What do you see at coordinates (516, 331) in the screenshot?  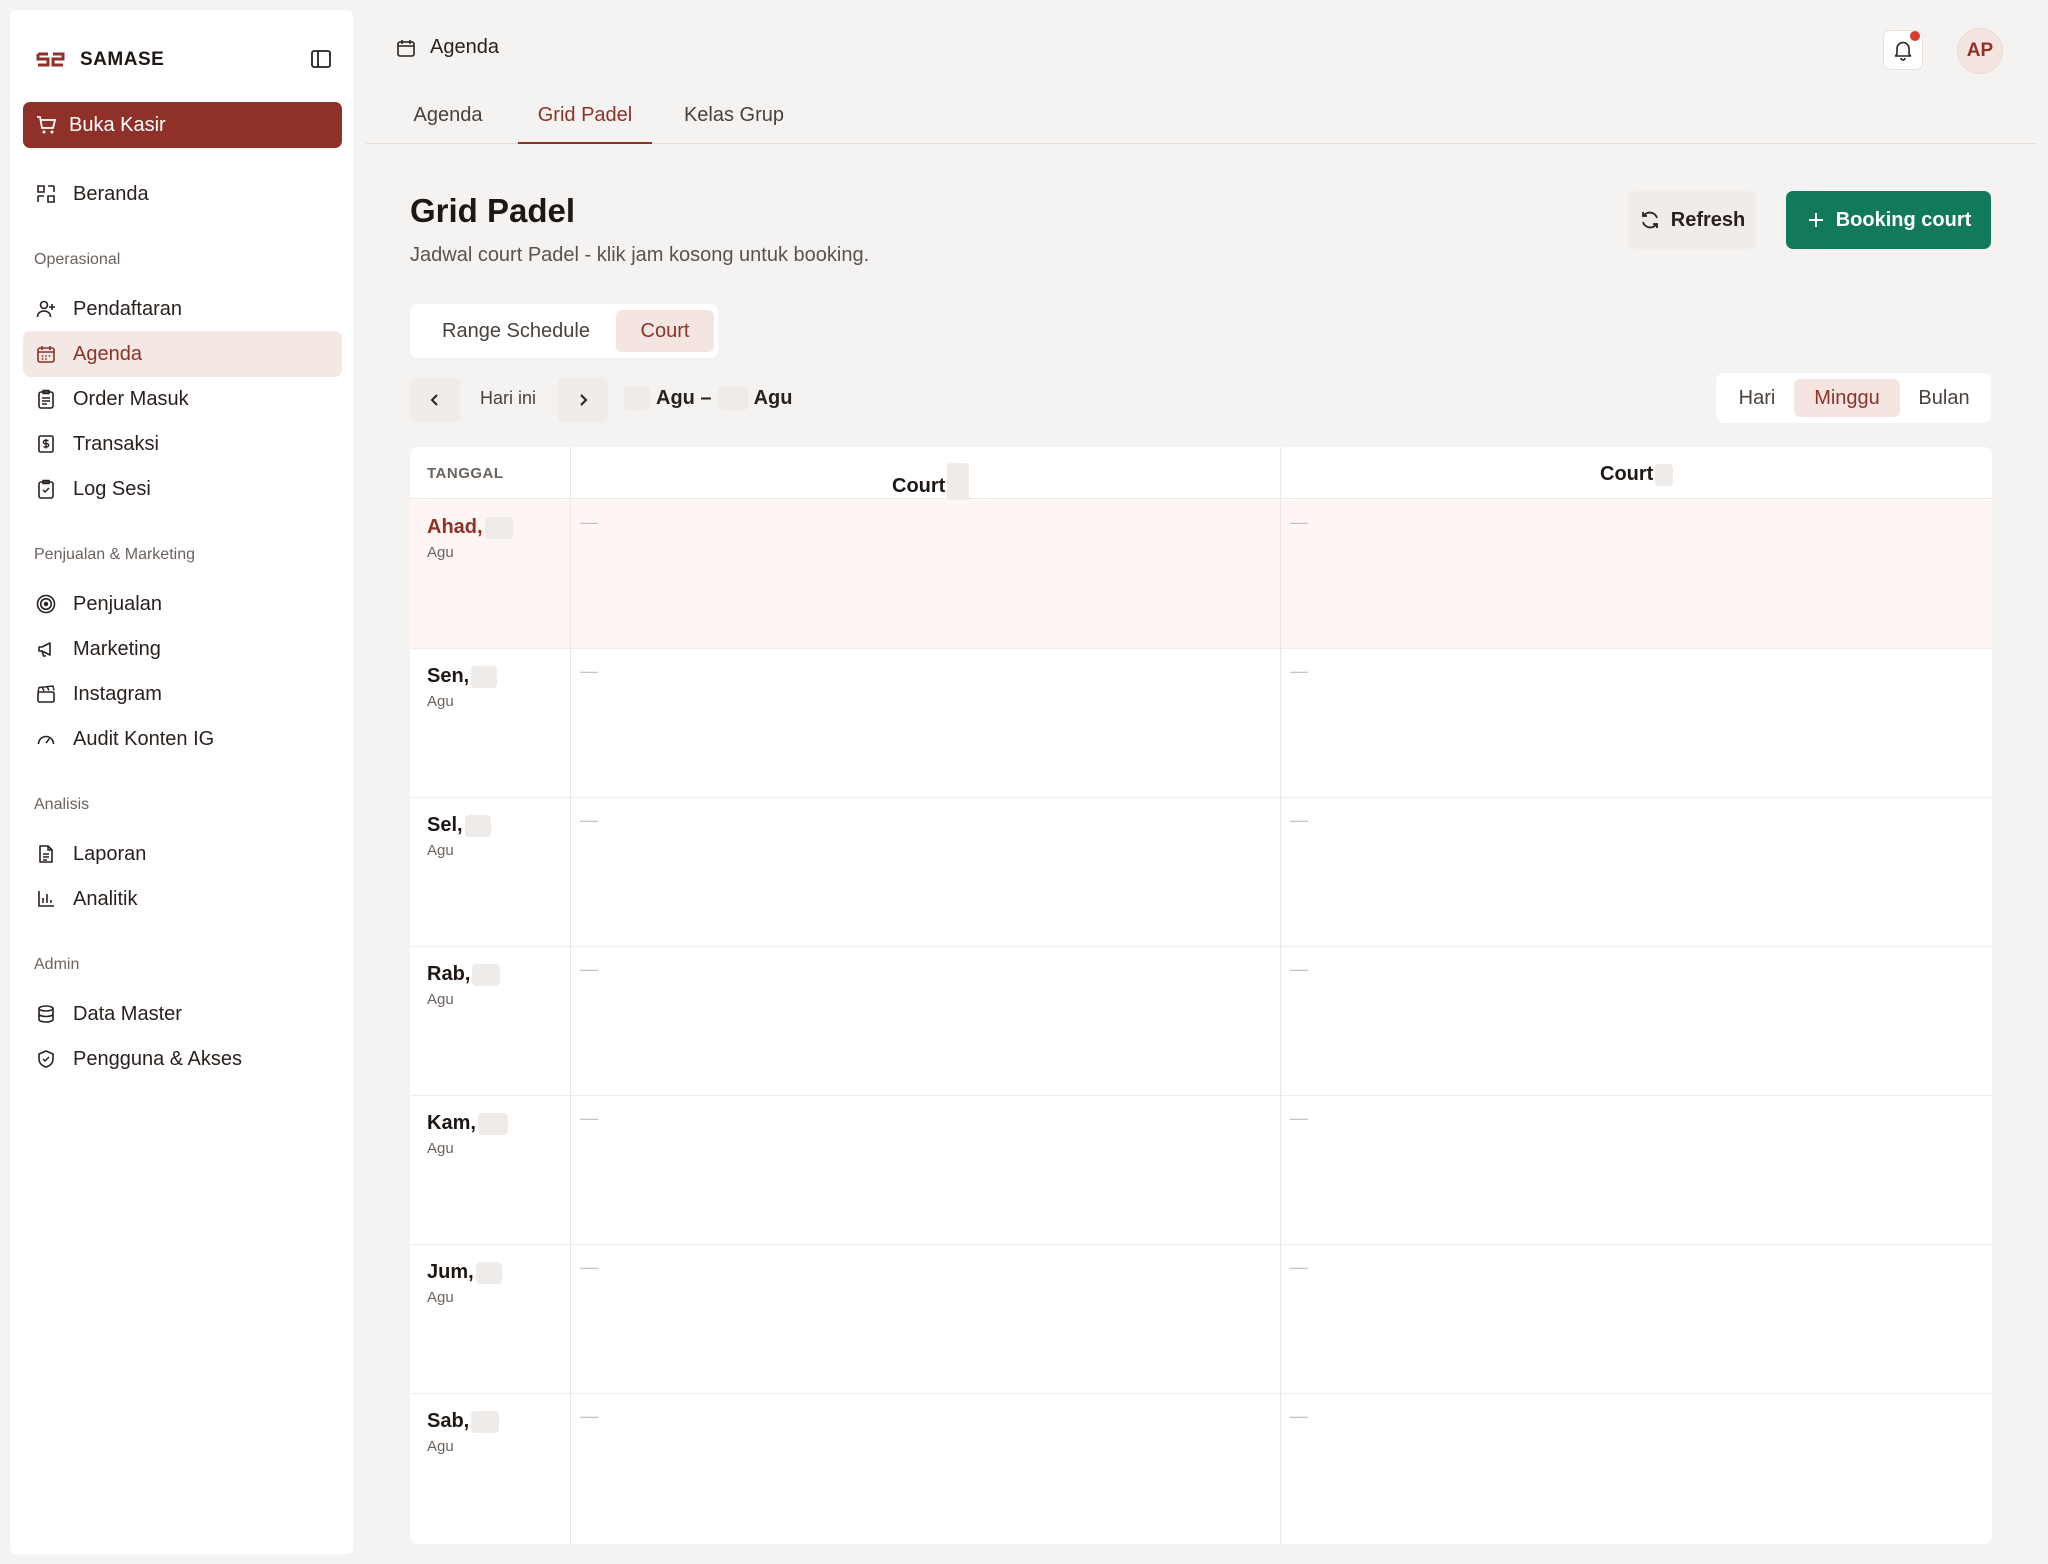 I see `mode-range-schedule: Range Schedule` at bounding box center [516, 331].